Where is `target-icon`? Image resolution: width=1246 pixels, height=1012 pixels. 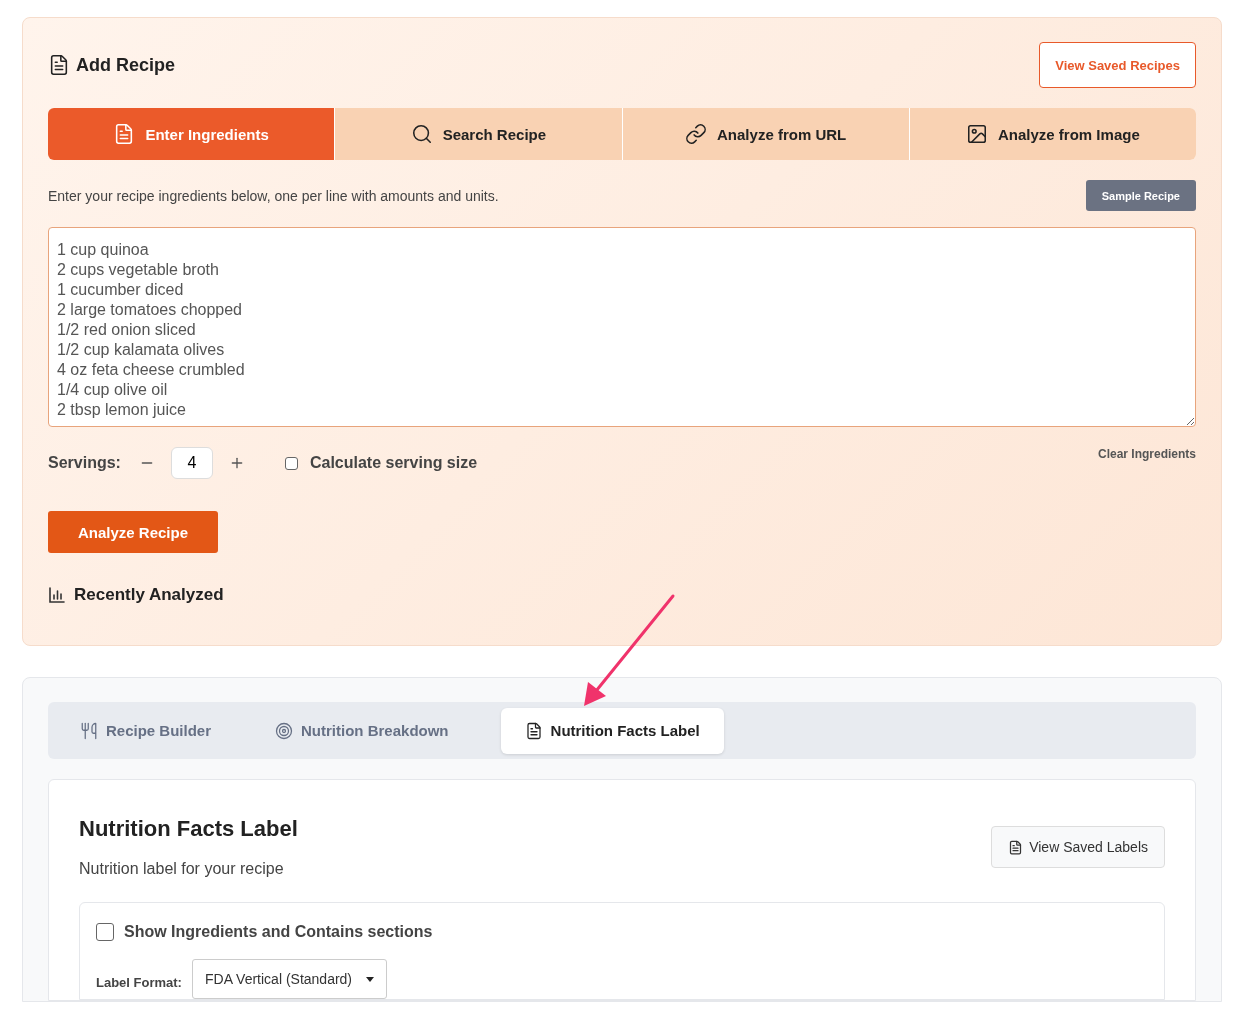 target-icon is located at coordinates (284, 730).